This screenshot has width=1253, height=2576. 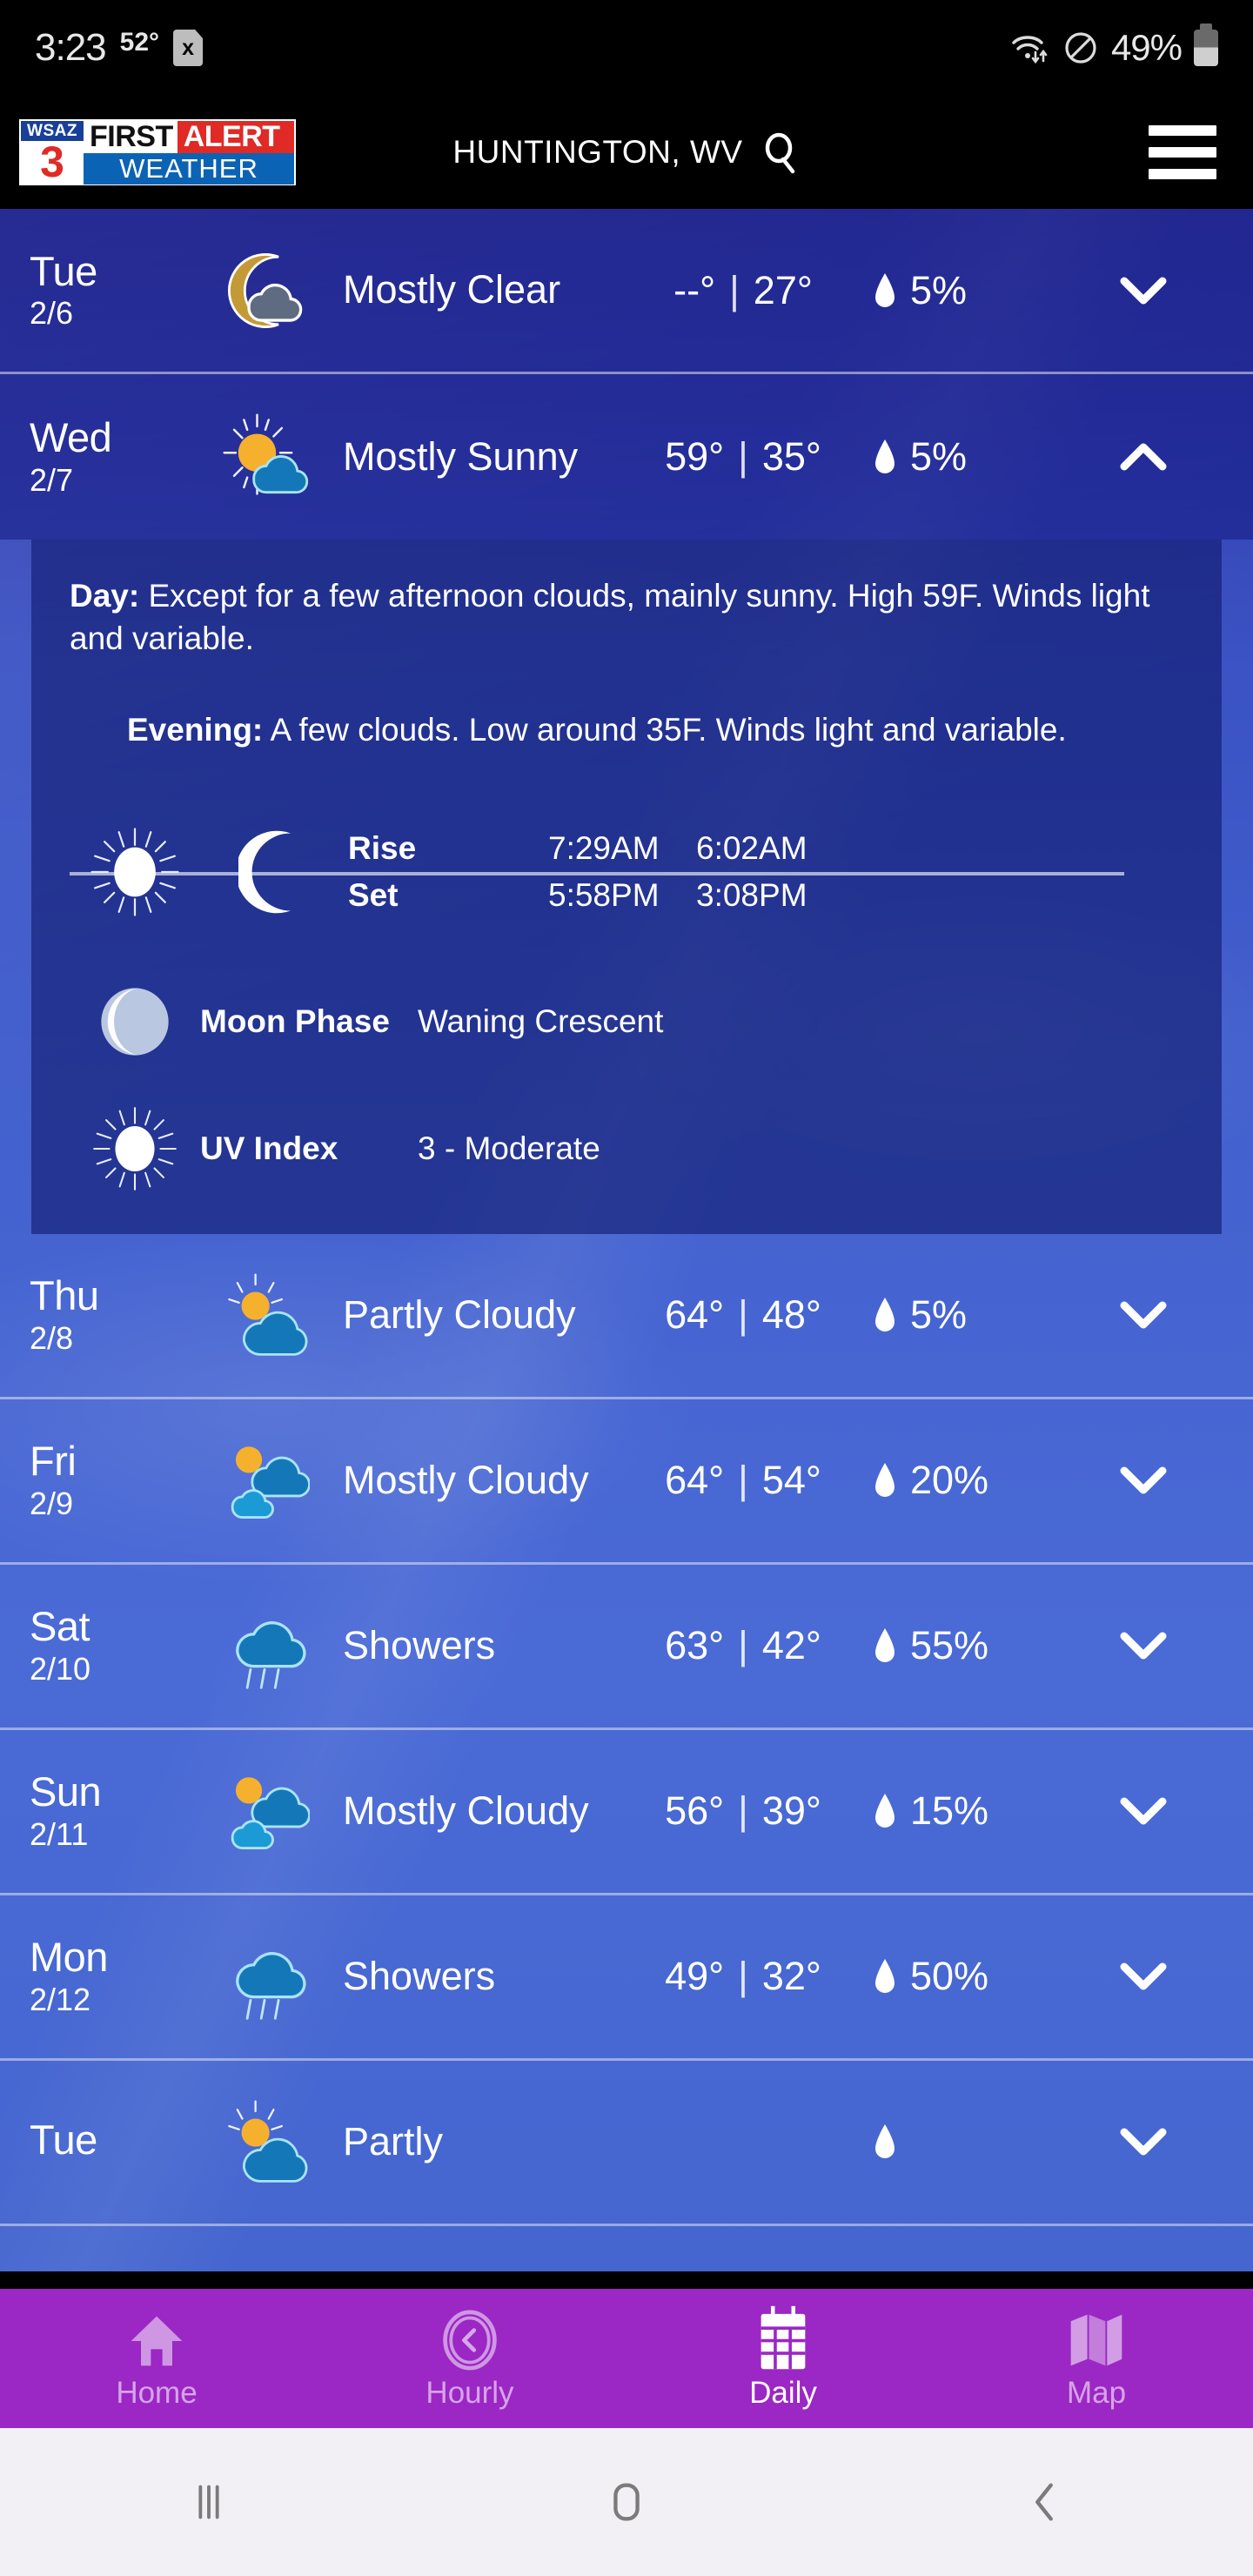 I want to click on forecast-high-temp: --°, so click(x=694, y=289).